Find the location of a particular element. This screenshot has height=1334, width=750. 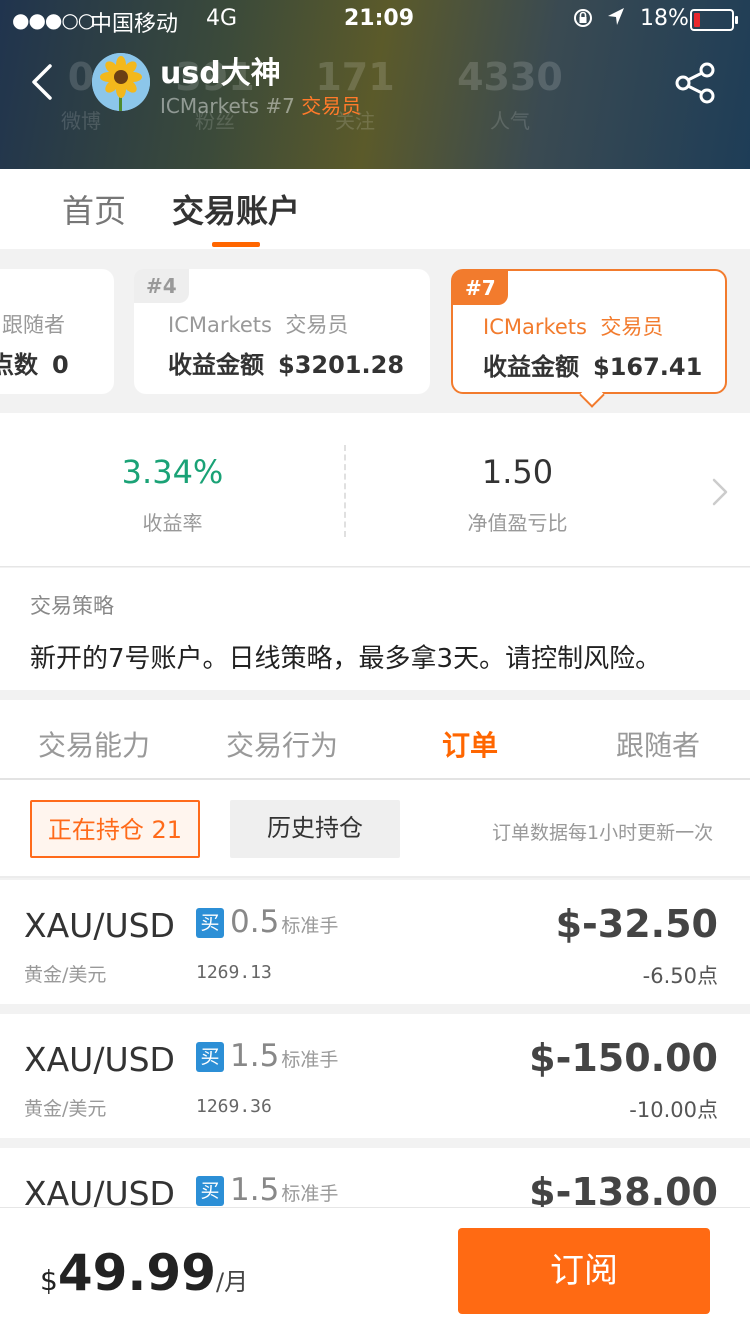

avatar is located at coordinates (121, 82).